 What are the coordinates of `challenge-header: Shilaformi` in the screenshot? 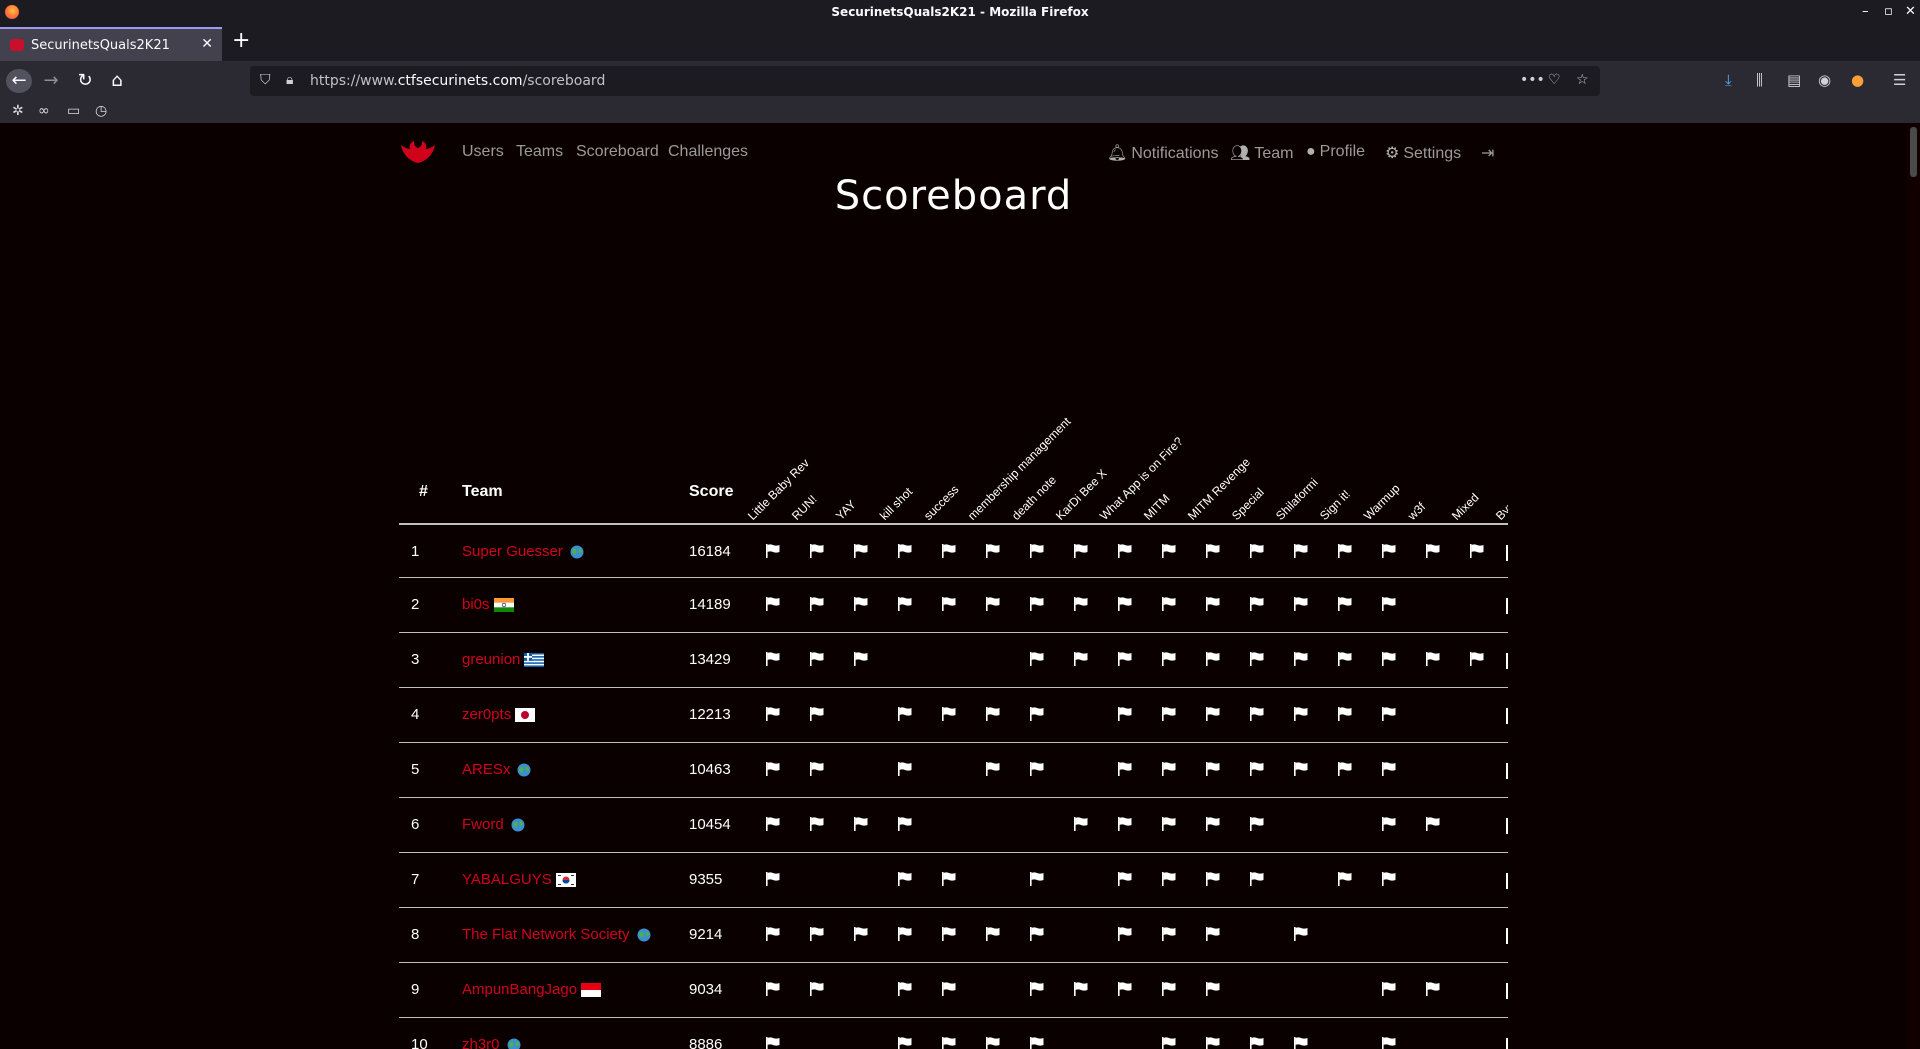 It's located at (1297, 499).